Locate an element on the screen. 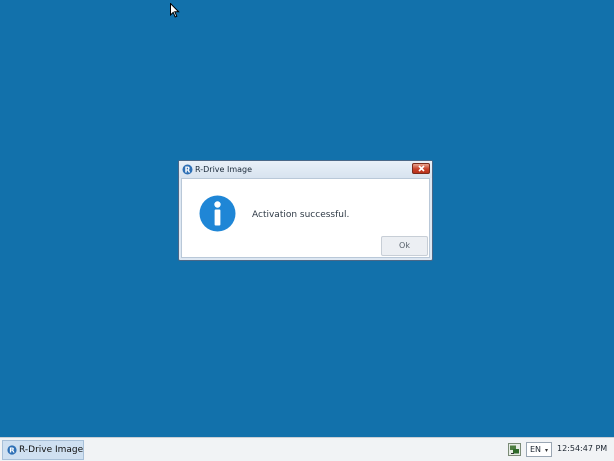  chevron-down-icon: ▾ is located at coordinates (547, 450).